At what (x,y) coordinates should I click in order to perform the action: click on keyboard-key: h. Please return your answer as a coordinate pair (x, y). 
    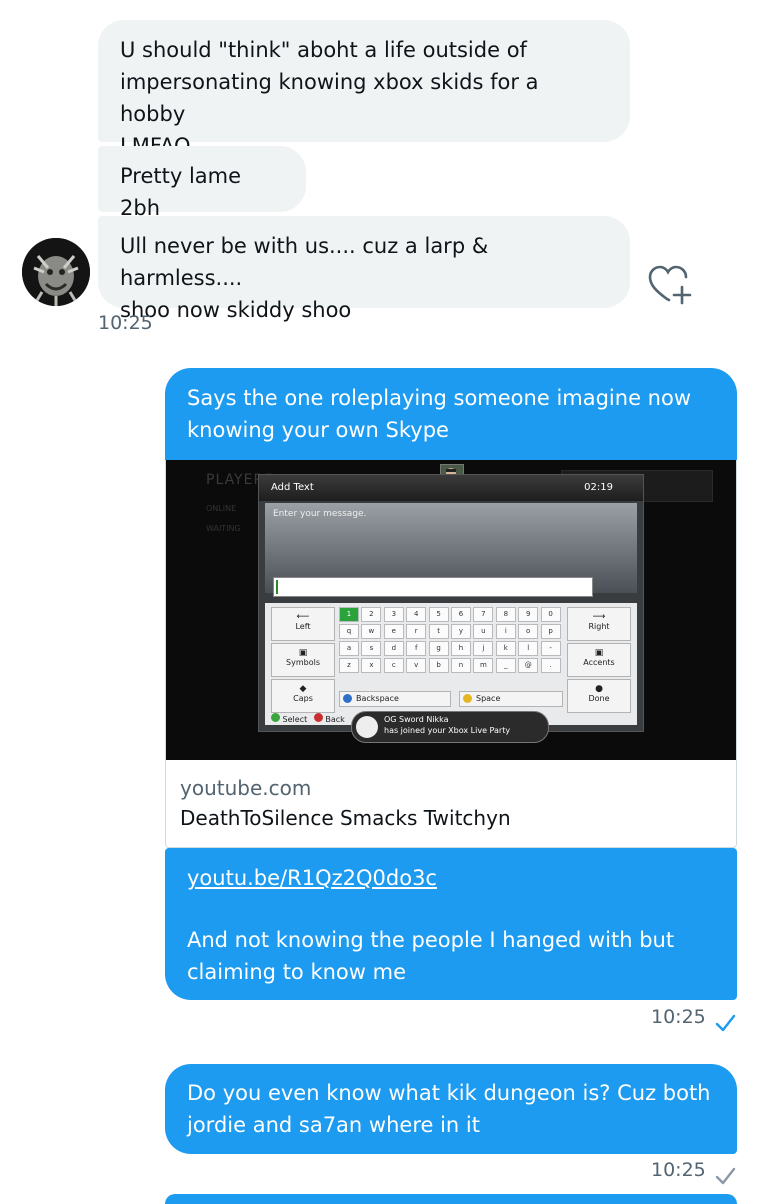
    Looking at the image, I should click on (461, 648).